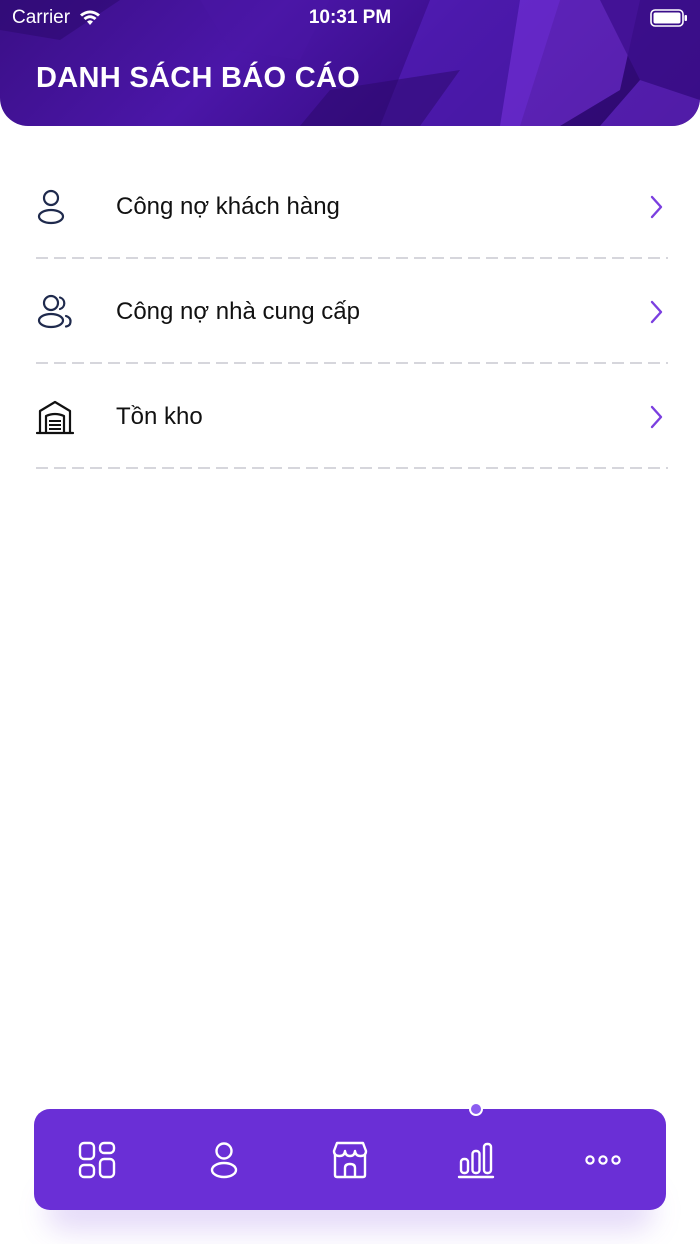  What do you see at coordinates (352, 416) in the screenshot?
I see `report-item-inventory: Tồn kho` at bounding box center [352, 416].